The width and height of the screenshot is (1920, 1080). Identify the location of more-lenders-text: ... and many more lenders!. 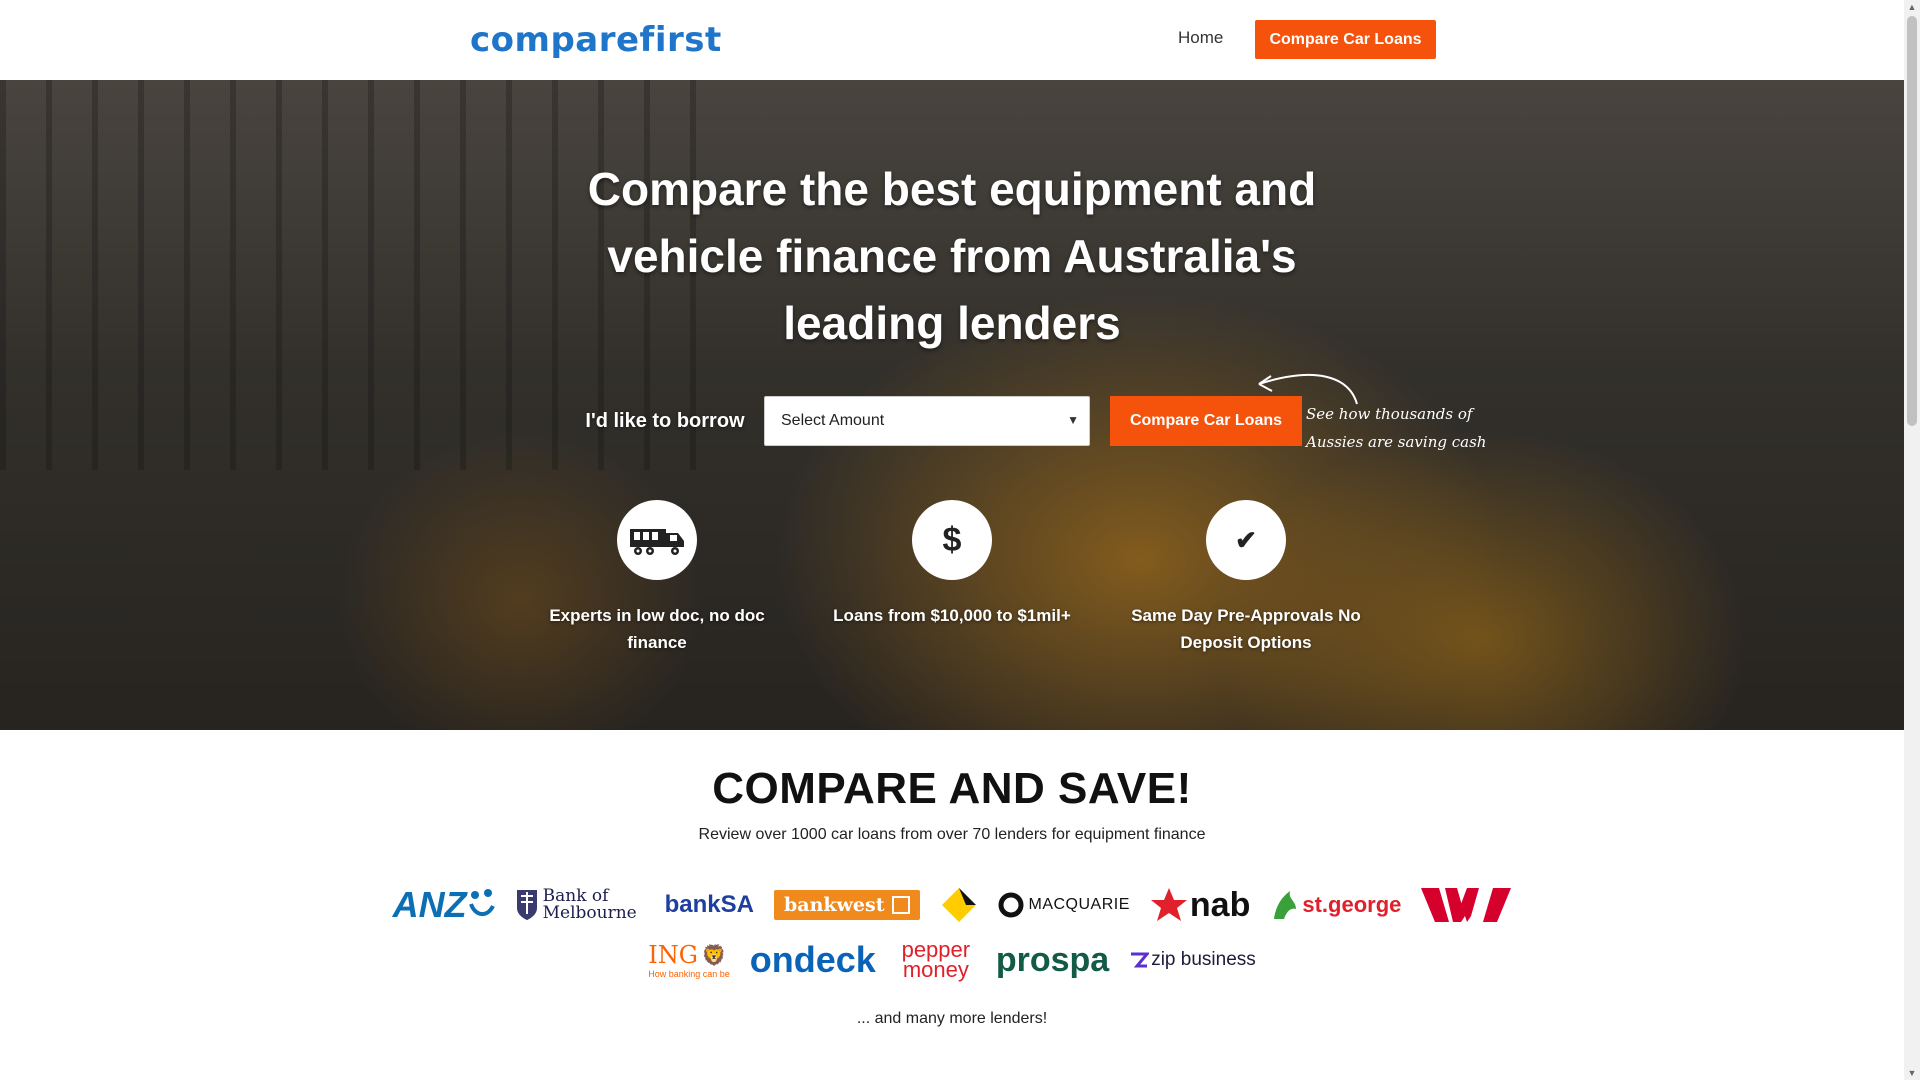
(952, 1018).